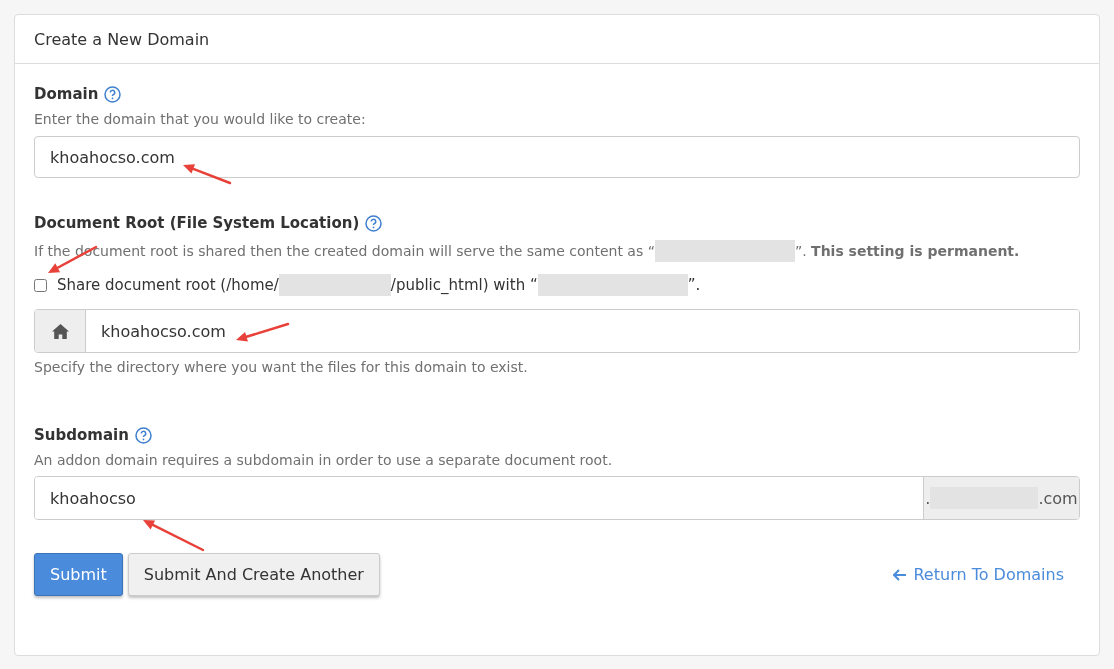 Image resolution: width=1114 pixels, height=669 pixels. What do you see at coordinates (60, 331) in the screenshot?
I see `home-icon` at bounding box center [60, 331].